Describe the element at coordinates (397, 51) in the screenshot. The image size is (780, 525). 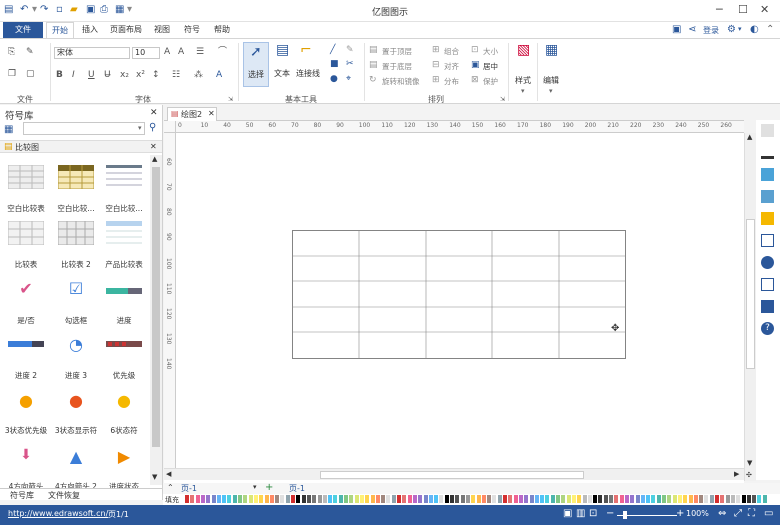
I see `bring-front-label: 置于顶层` at that location.